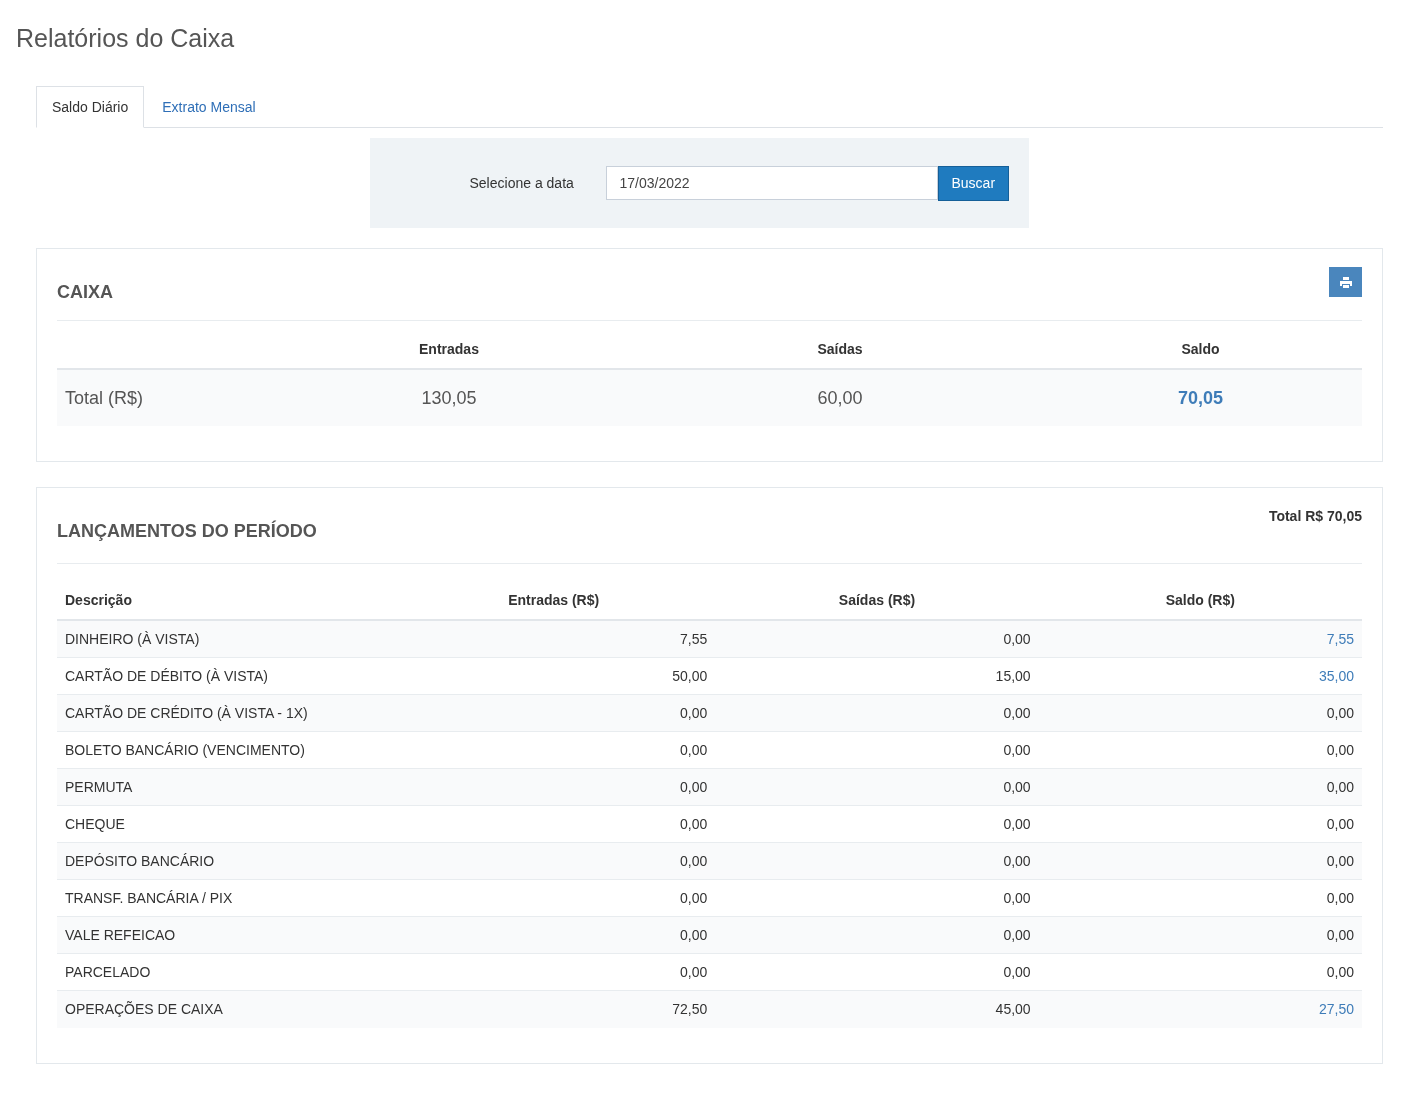 The width and height of the screenshot is (1424, 1100). I want to click on table-cell-text: PARCELADO, so click(108, 972).